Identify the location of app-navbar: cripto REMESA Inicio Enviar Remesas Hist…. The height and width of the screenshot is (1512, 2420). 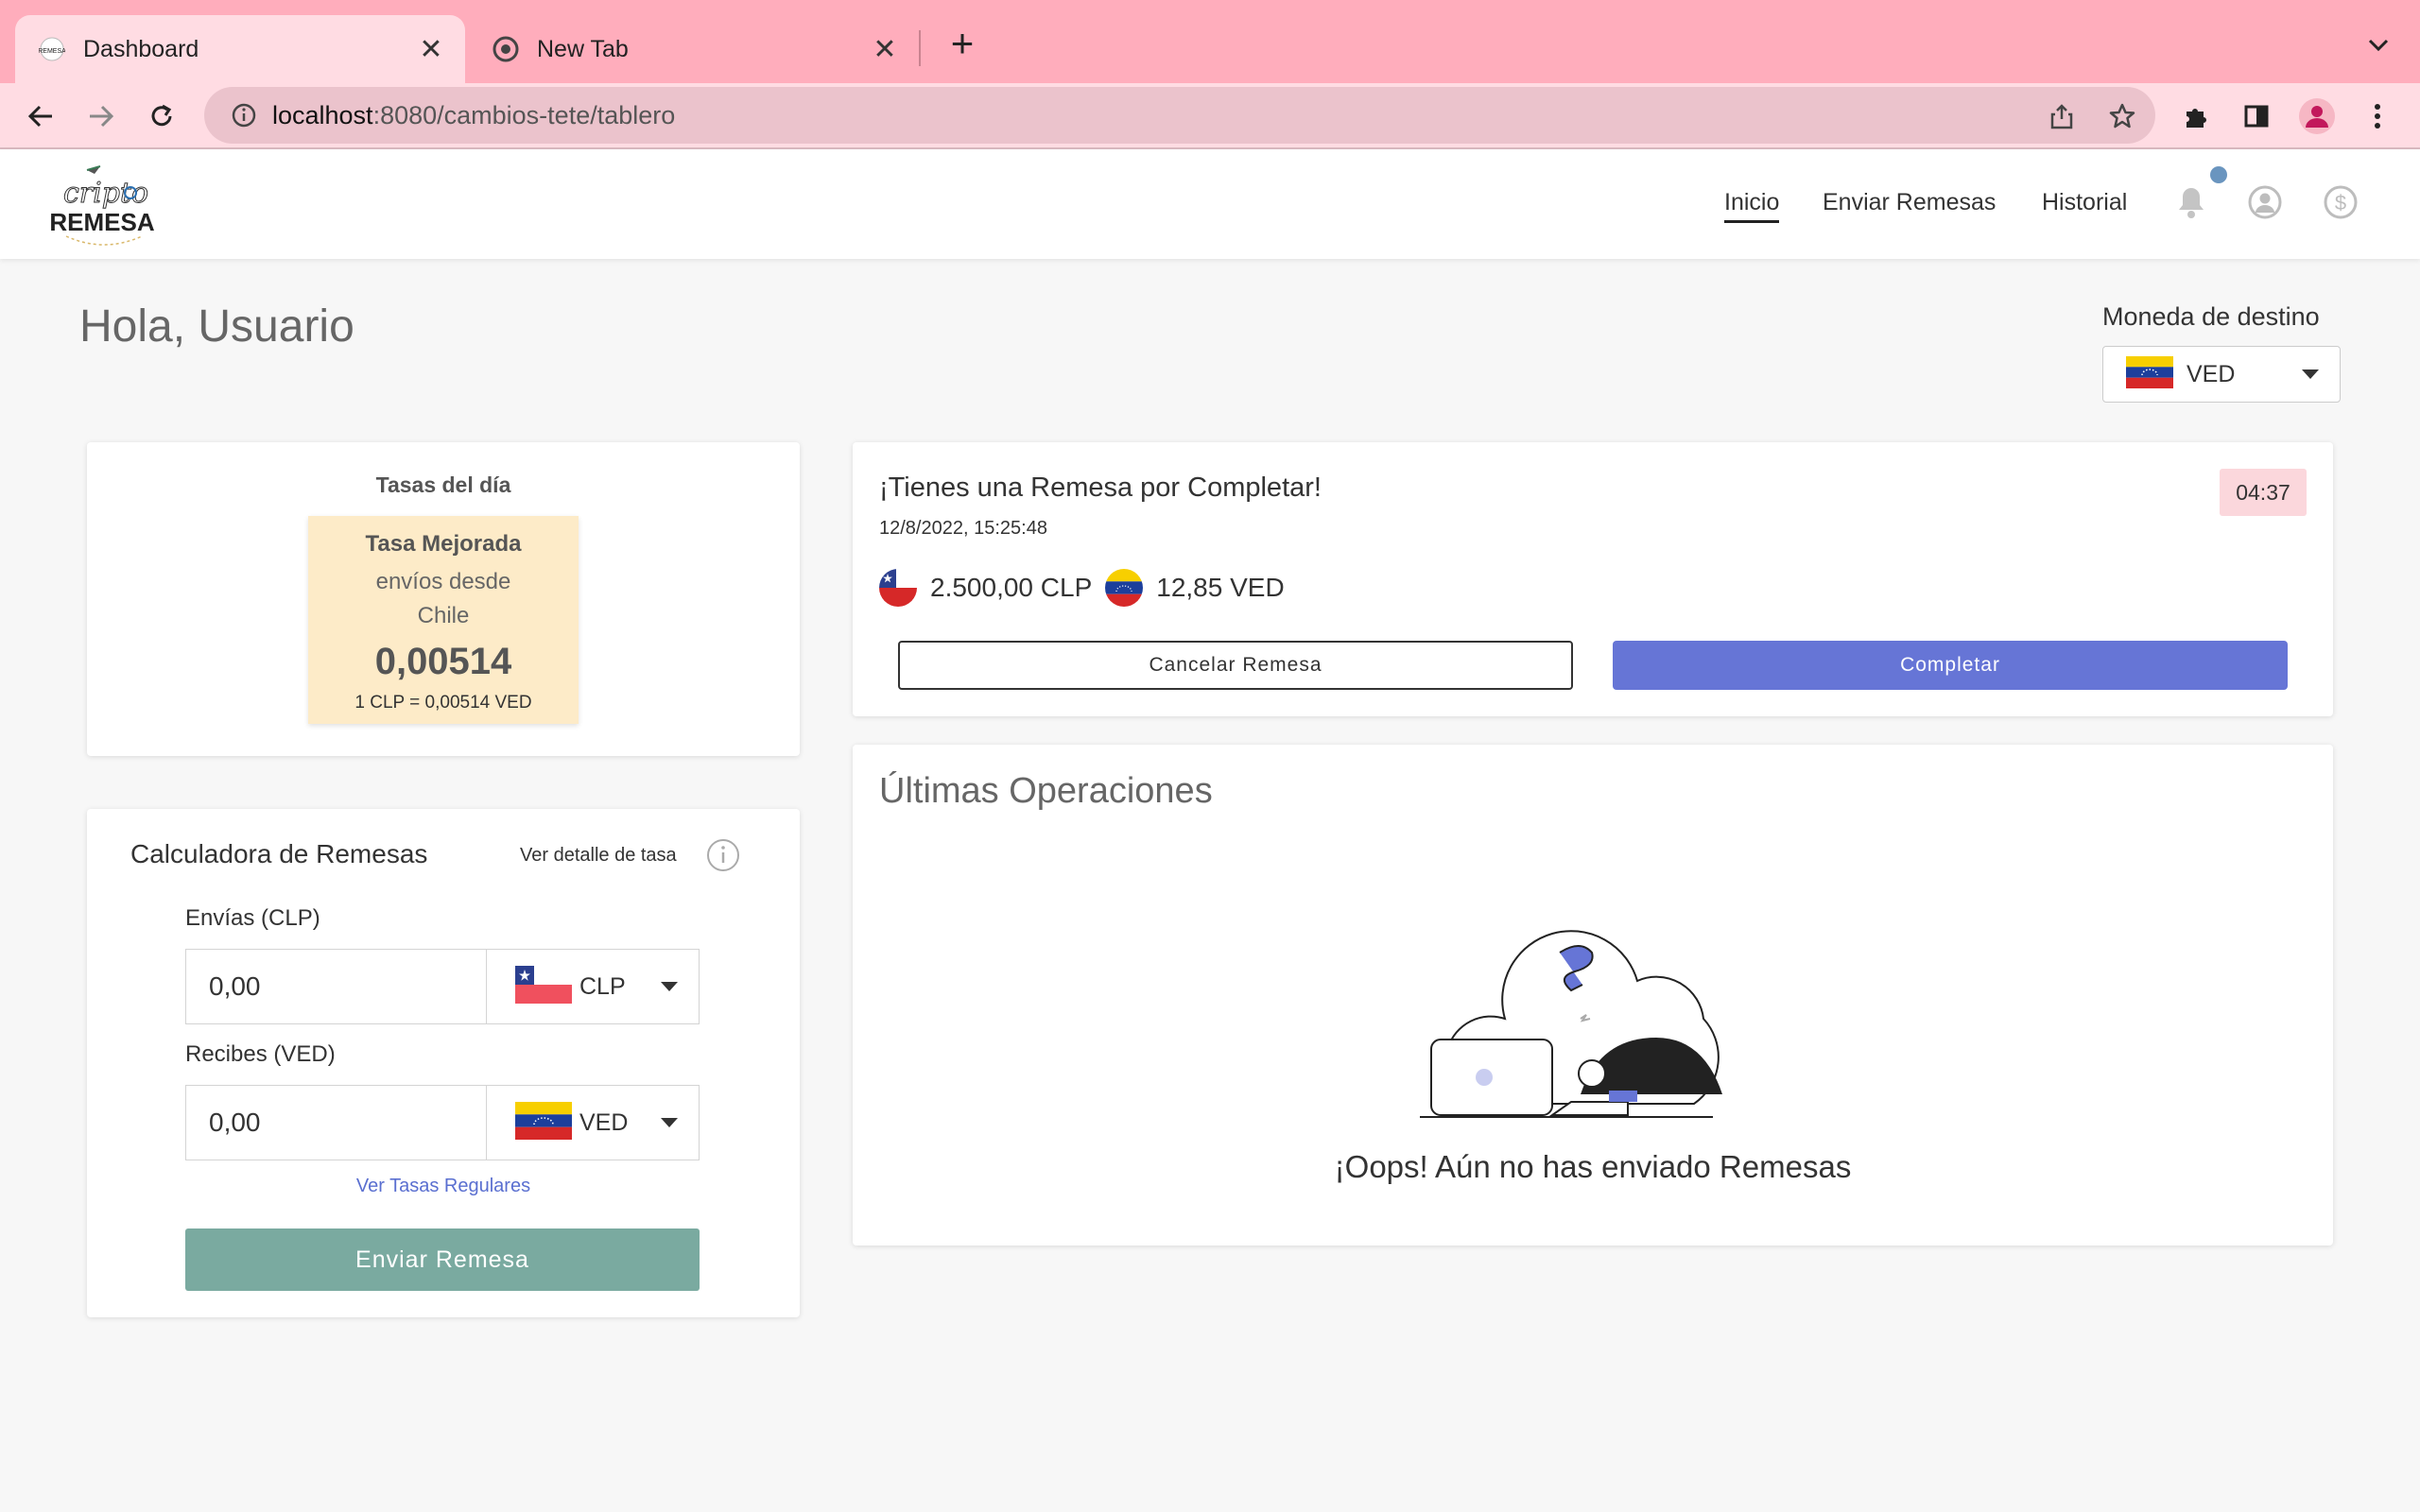
(1210, 204).